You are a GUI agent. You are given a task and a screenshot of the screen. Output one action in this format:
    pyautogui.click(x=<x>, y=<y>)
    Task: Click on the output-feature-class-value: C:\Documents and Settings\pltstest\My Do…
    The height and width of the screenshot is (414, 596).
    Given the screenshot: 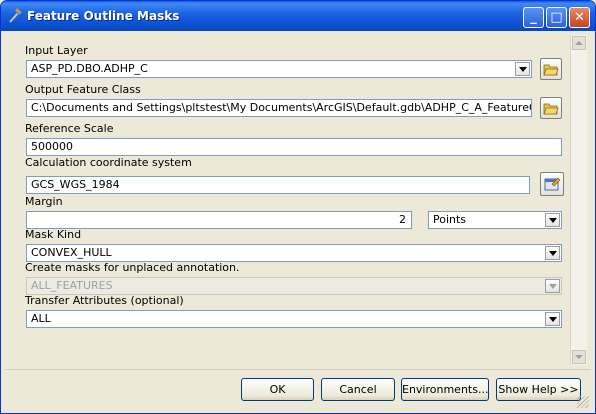 What is the action you would take?
    pyautogui.click(x=281, y=107)
    